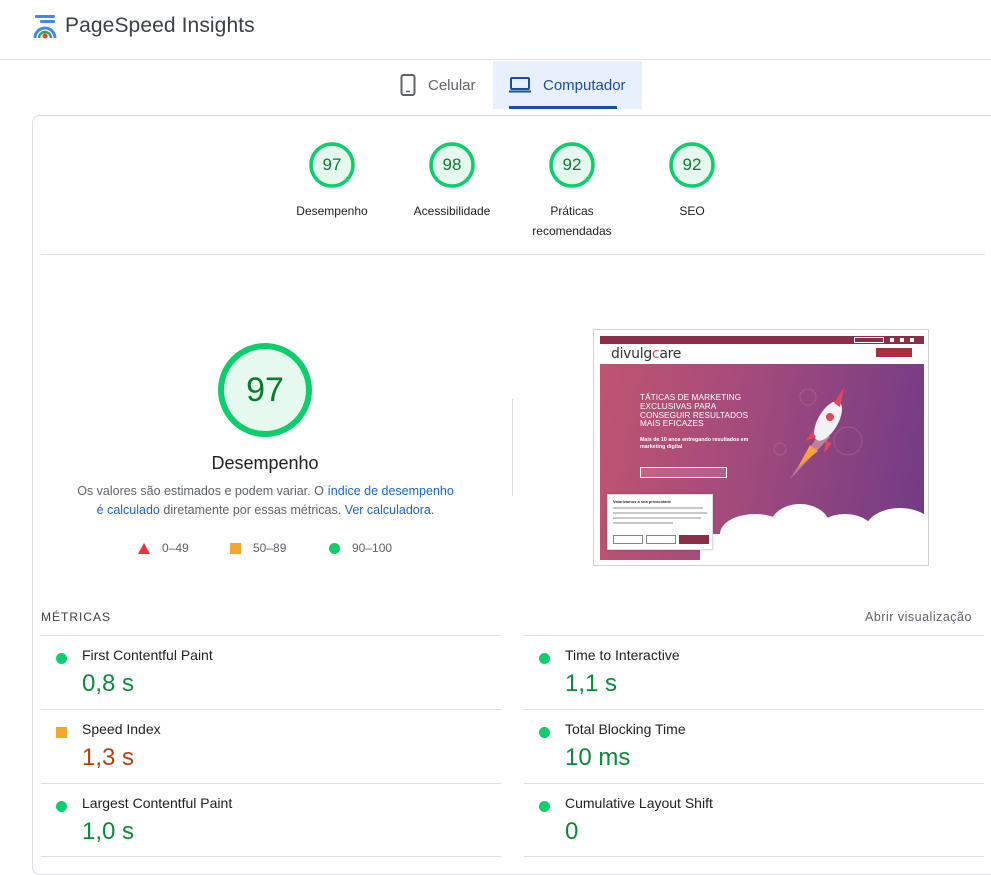 The image size is (991, 875). Describe the element at coordinates (818, 433) in the screenshot. I see `rocket-icon` at that location.